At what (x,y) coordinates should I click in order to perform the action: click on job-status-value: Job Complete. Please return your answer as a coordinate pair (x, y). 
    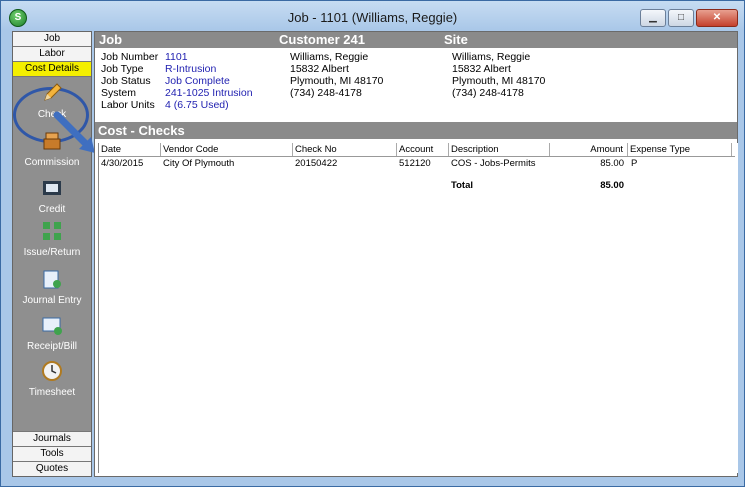
    Looking at the image, I should click on (197, 81).